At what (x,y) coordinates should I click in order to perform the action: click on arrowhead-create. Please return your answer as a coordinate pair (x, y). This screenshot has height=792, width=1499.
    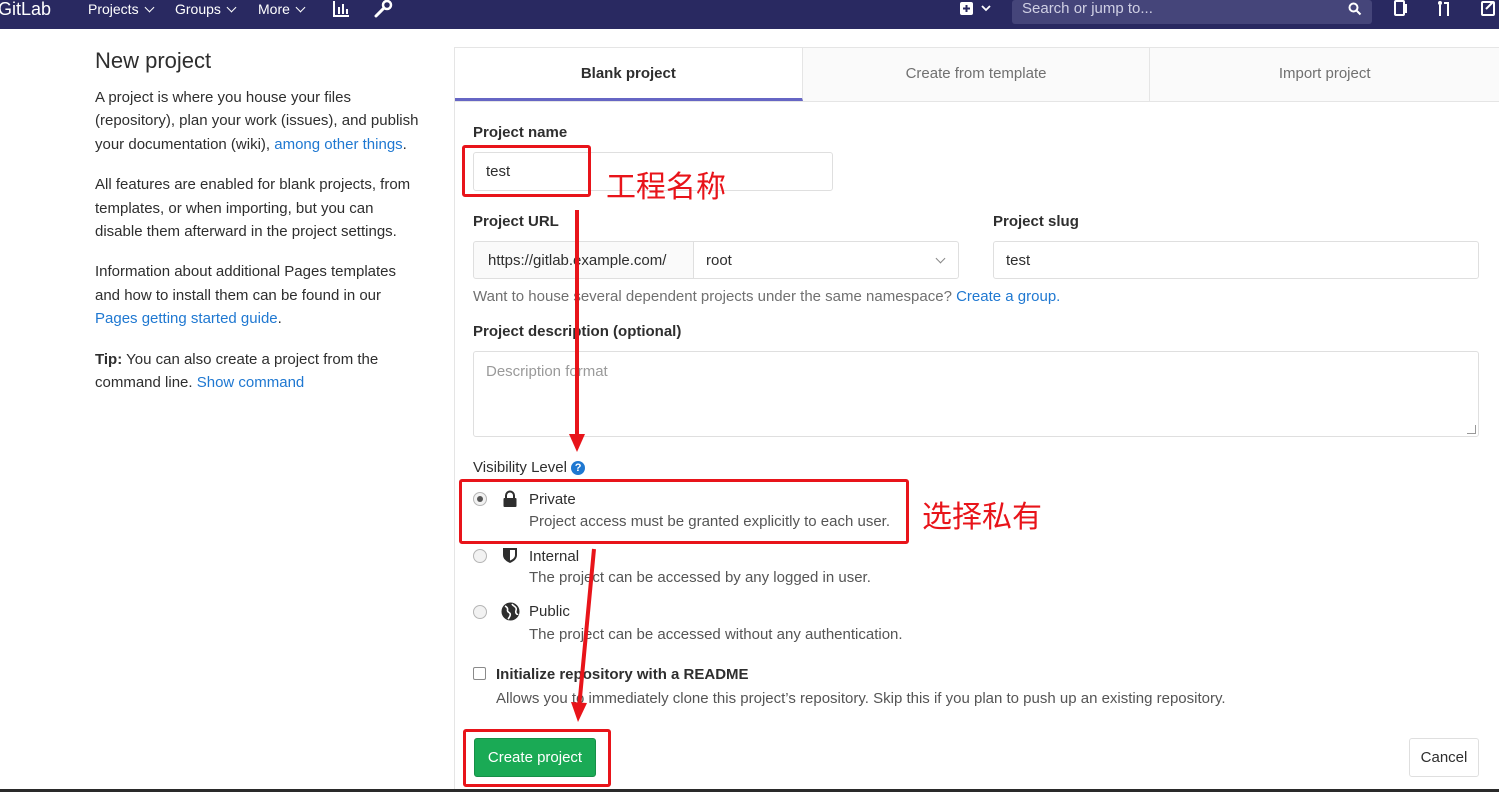
    Looking at the image, I should click on (579, 712).